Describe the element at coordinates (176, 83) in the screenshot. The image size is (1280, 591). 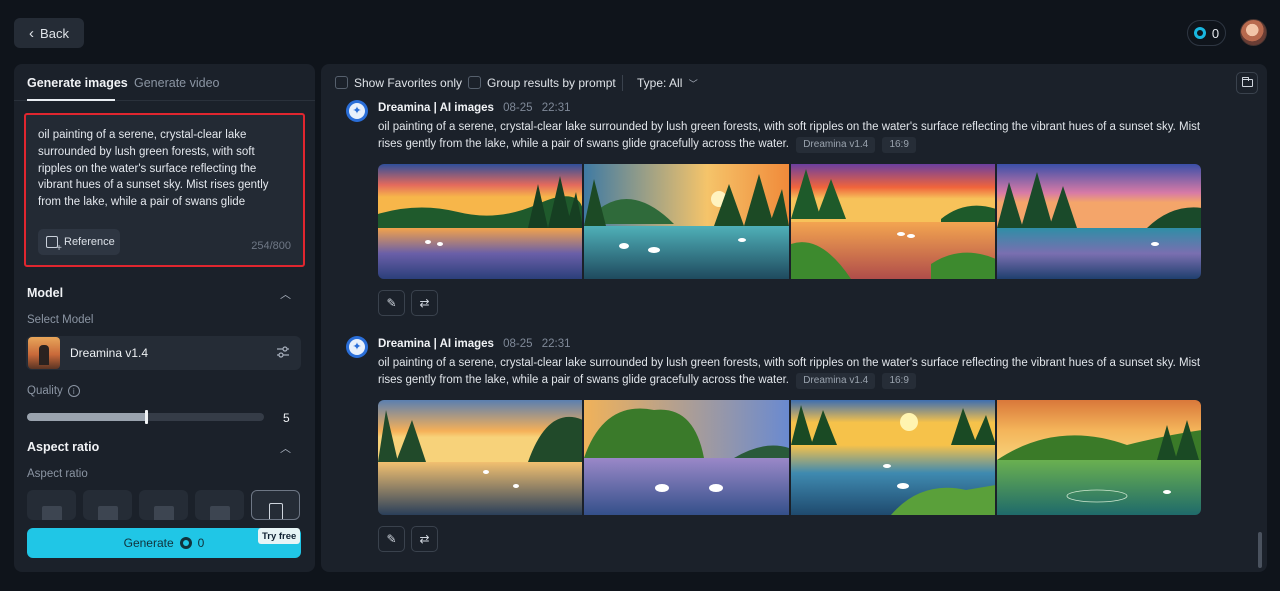
I see `tab-generate-video: Generate video` at that location.